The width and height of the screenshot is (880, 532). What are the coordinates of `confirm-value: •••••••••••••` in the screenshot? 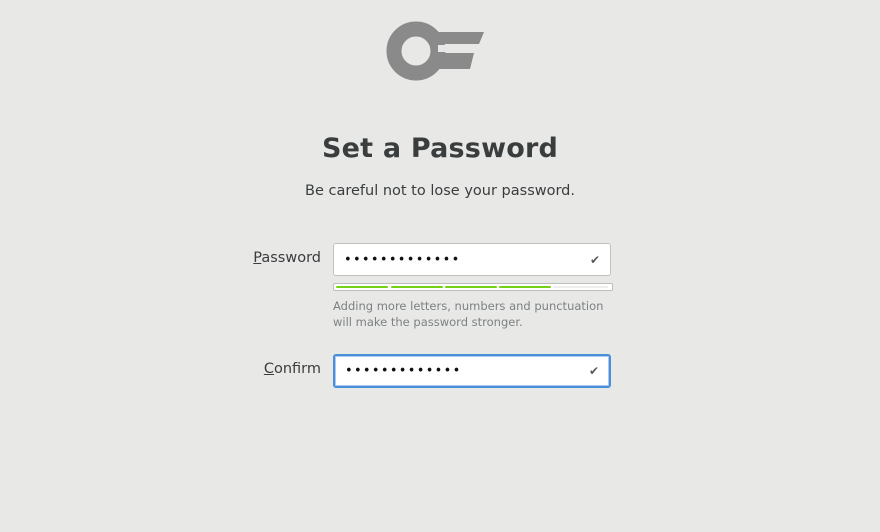 It's located at (403, 371).